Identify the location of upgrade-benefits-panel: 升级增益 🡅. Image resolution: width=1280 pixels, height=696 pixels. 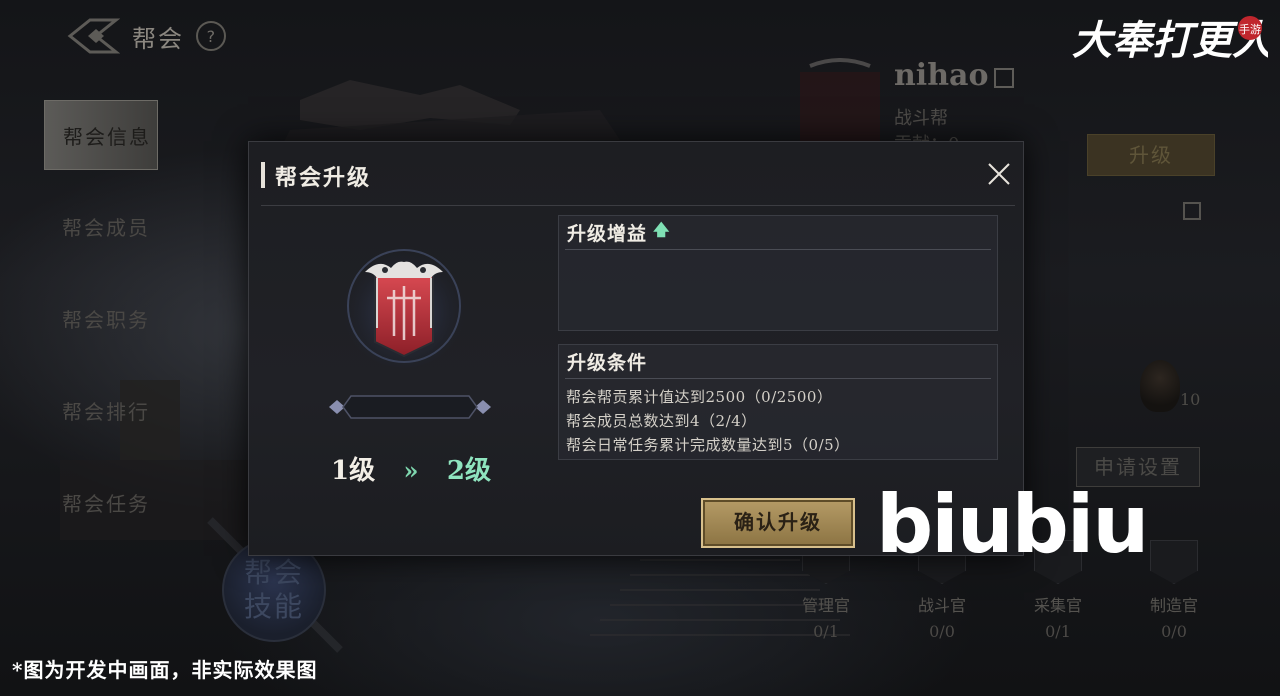
(778, 273).